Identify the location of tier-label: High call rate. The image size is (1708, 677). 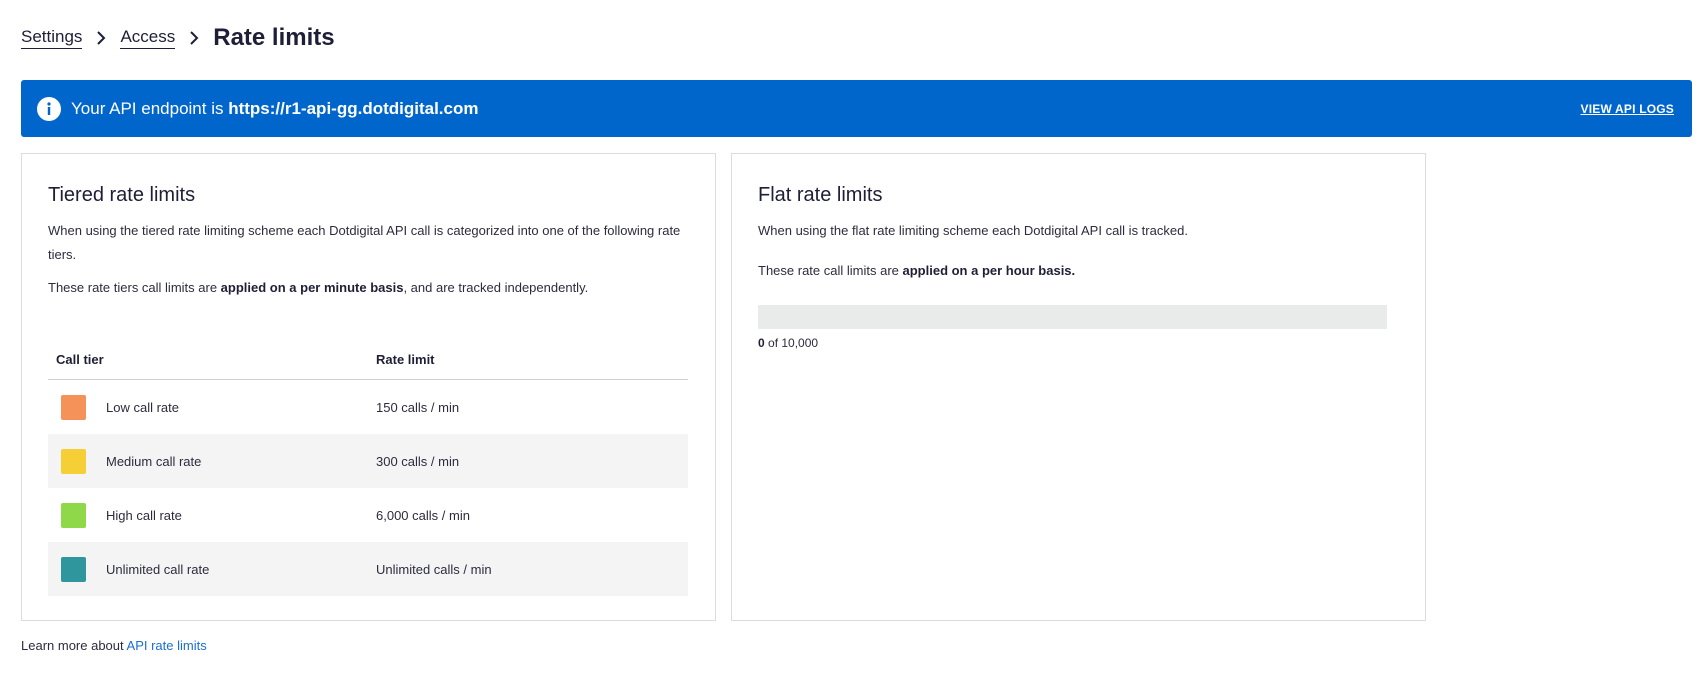
(144, 515).